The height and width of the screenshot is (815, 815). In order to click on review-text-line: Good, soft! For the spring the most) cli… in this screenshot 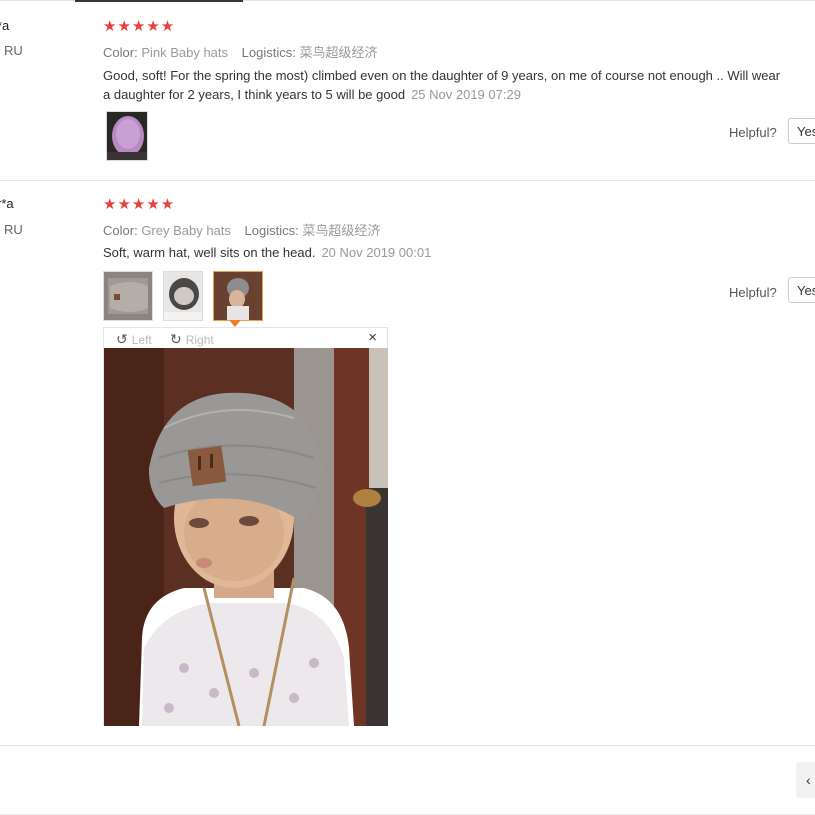, I will do `click(442, 75)`.